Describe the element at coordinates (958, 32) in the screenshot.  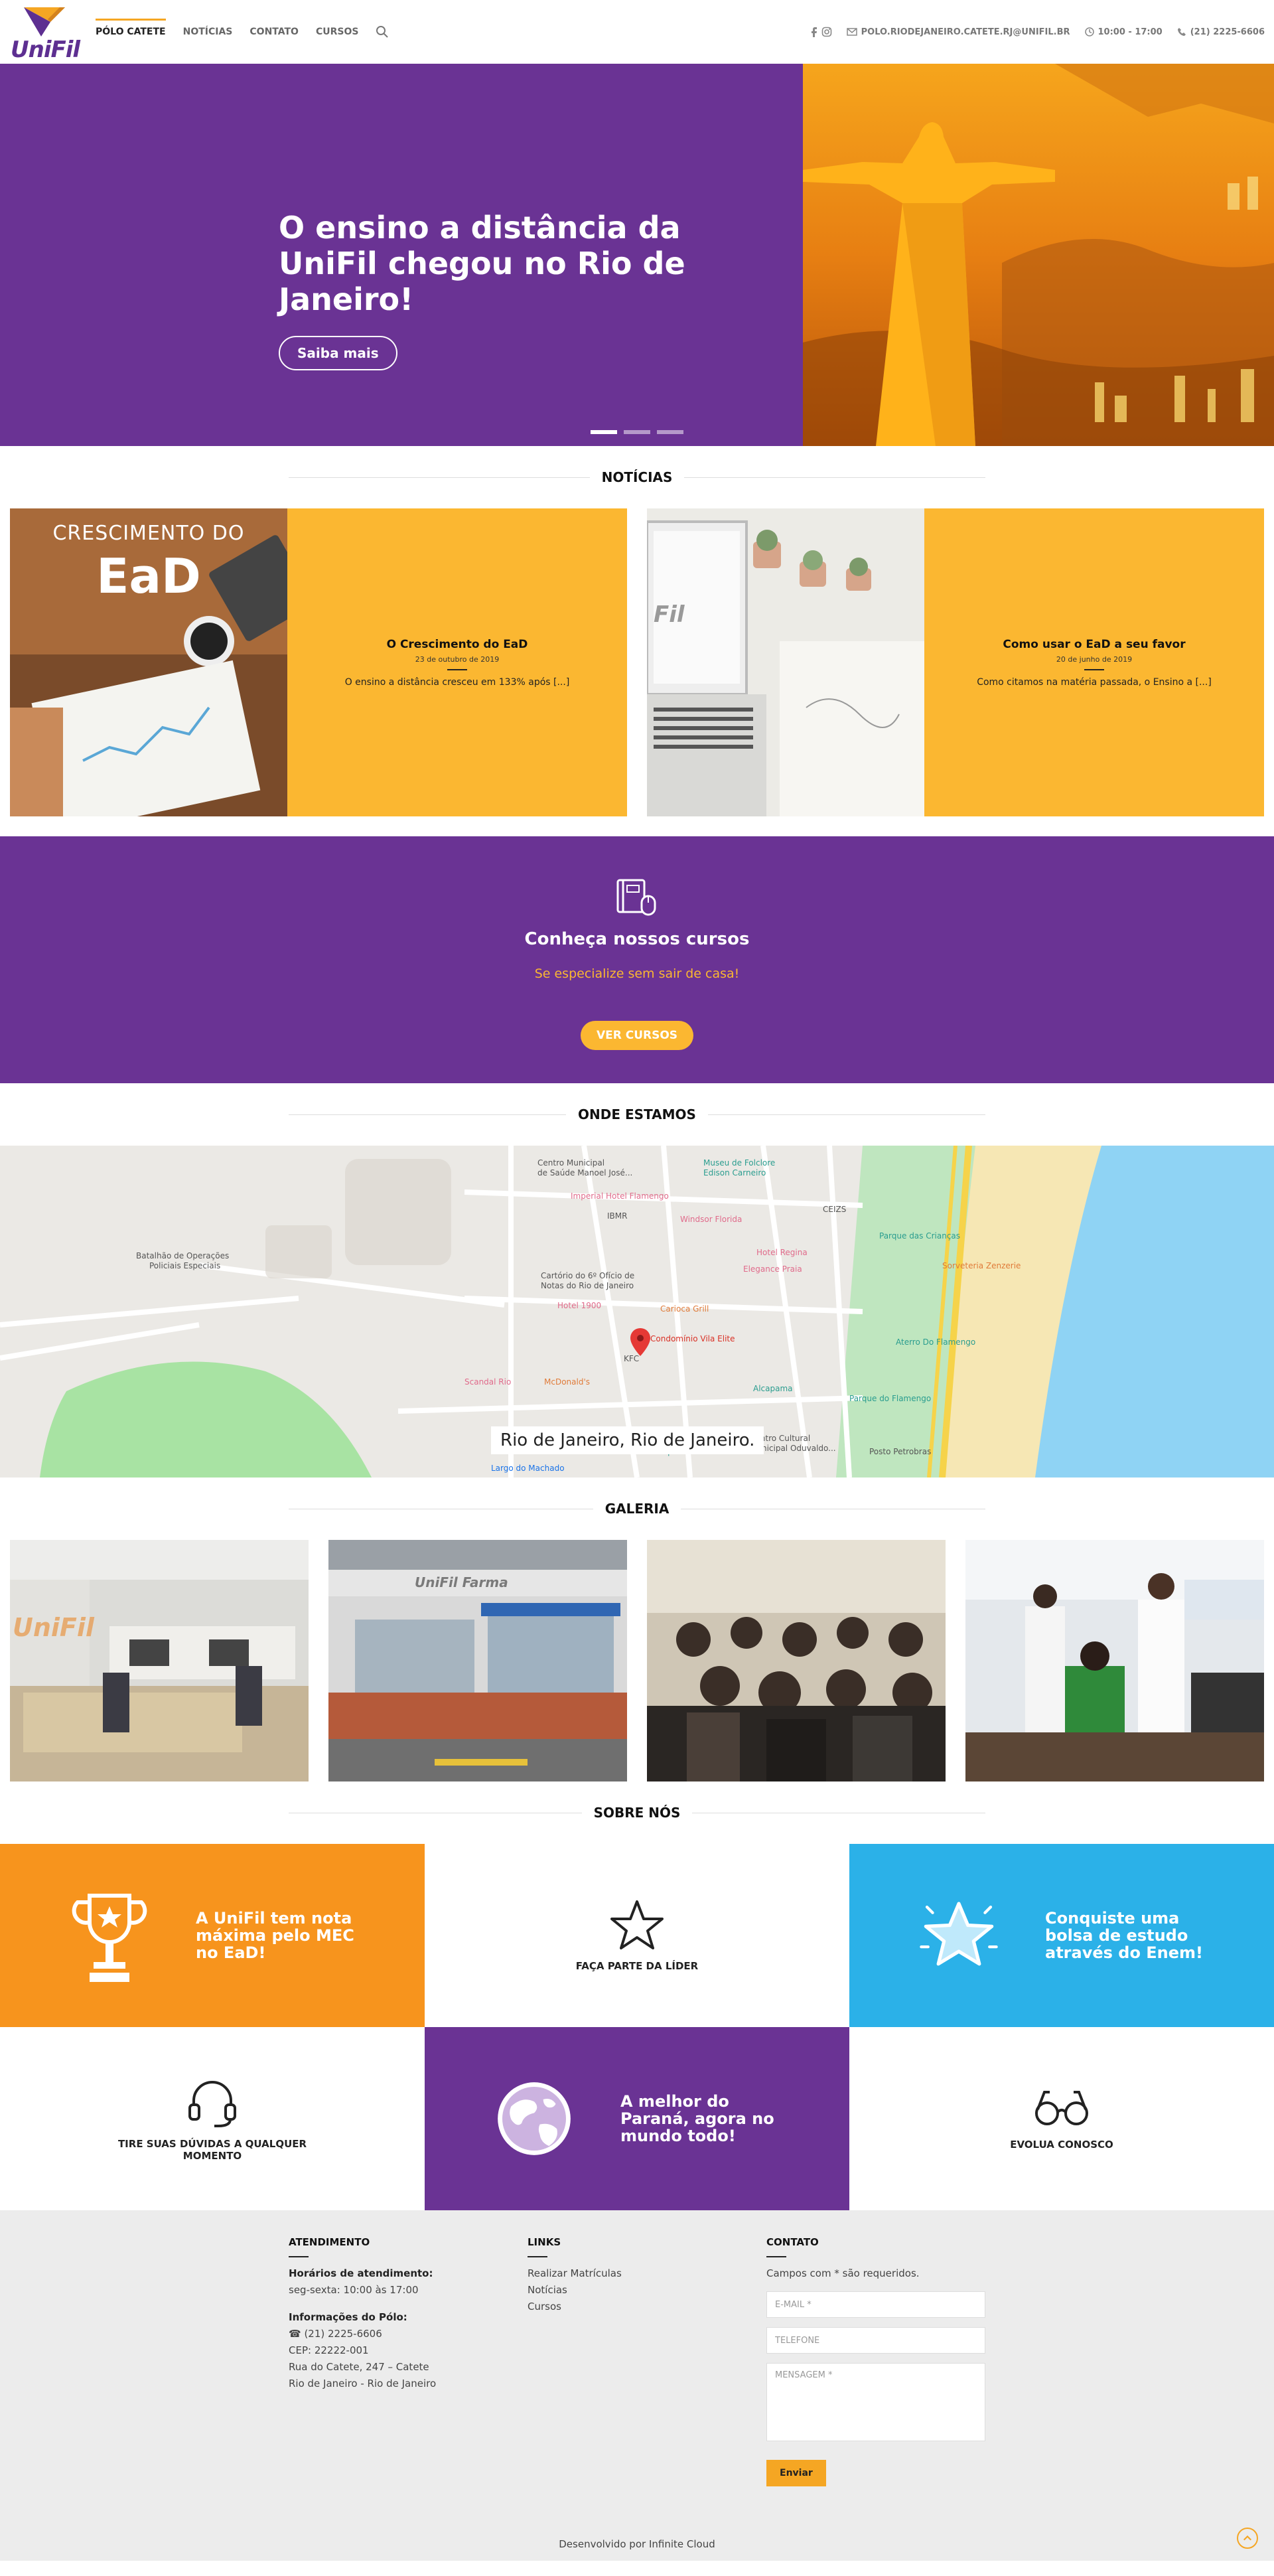
I see `header-email: POLO.RIODEJANEIRO.CATETE.RJ@UNIFIL.BR` at that location.